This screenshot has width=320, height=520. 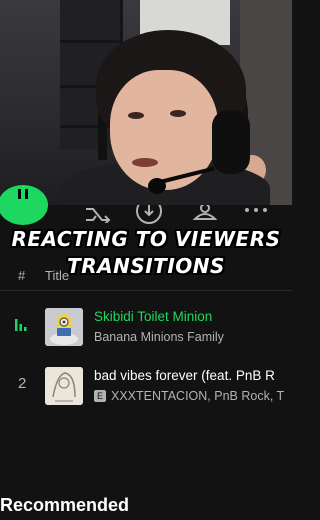 What do you see at coordinates (24, 205) in the screenshot?
I see `pause-button` at bounding box center [24, 205].